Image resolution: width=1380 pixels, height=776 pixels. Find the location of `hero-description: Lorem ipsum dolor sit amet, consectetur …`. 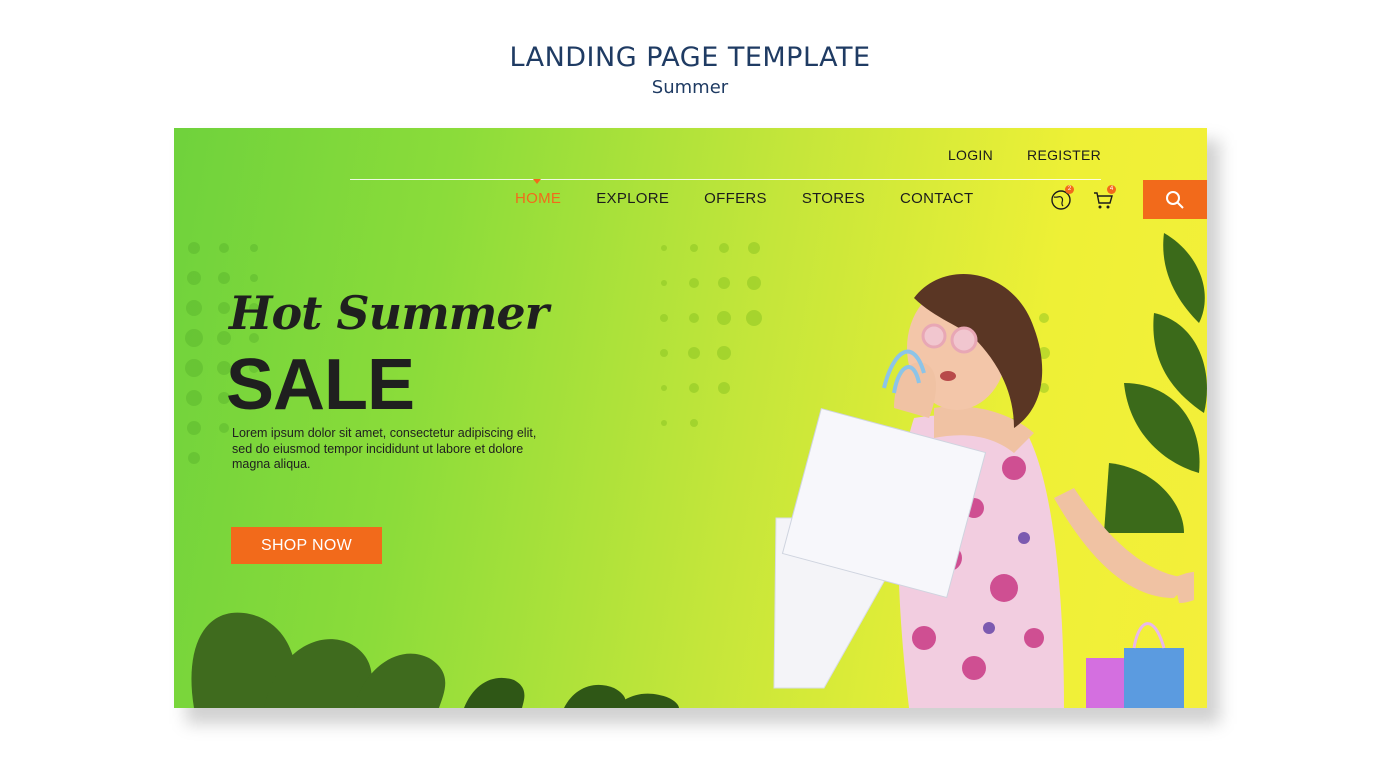

hero-description: Lorem ipsum dolor sit amet, consectetur … is located at coordinates (384, 448).